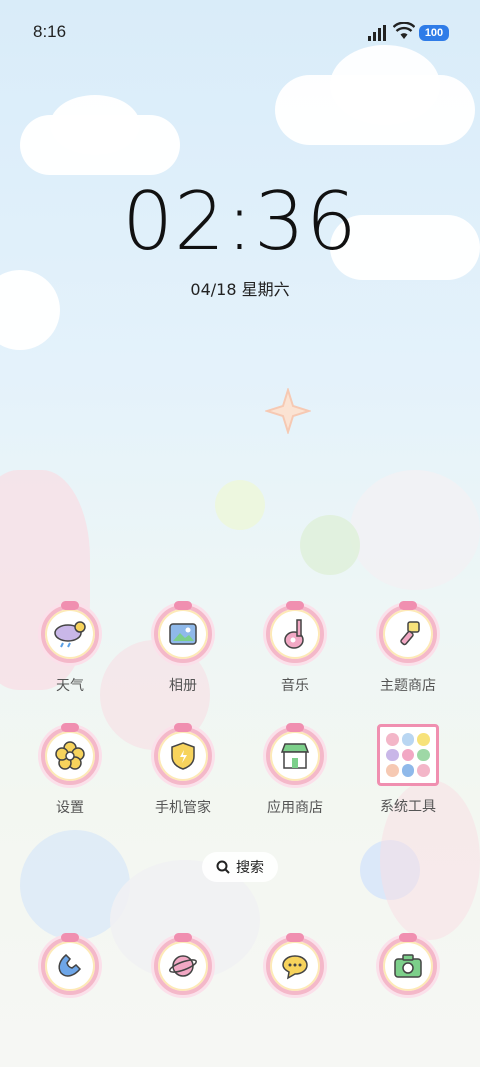 The height and width of the screenshot is (1067, 480). I want to click on settings-icon-frame, so click(70, 754).